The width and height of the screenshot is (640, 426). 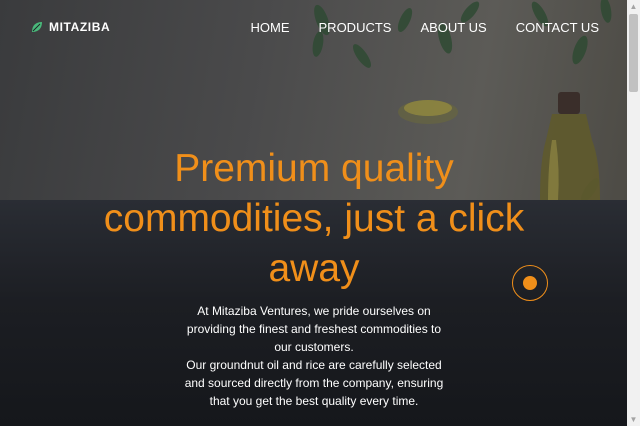 I want to click on arrow-down-icon: ▼, so click(x=633, y=419).